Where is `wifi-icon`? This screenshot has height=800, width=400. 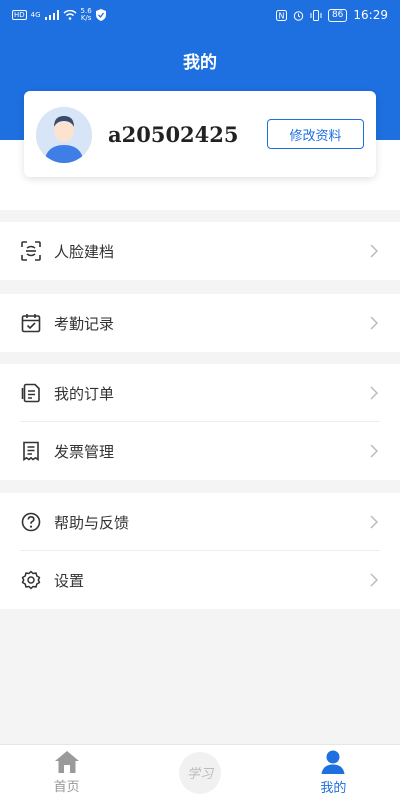 wifi-icon is located at coordinates (70, 15).